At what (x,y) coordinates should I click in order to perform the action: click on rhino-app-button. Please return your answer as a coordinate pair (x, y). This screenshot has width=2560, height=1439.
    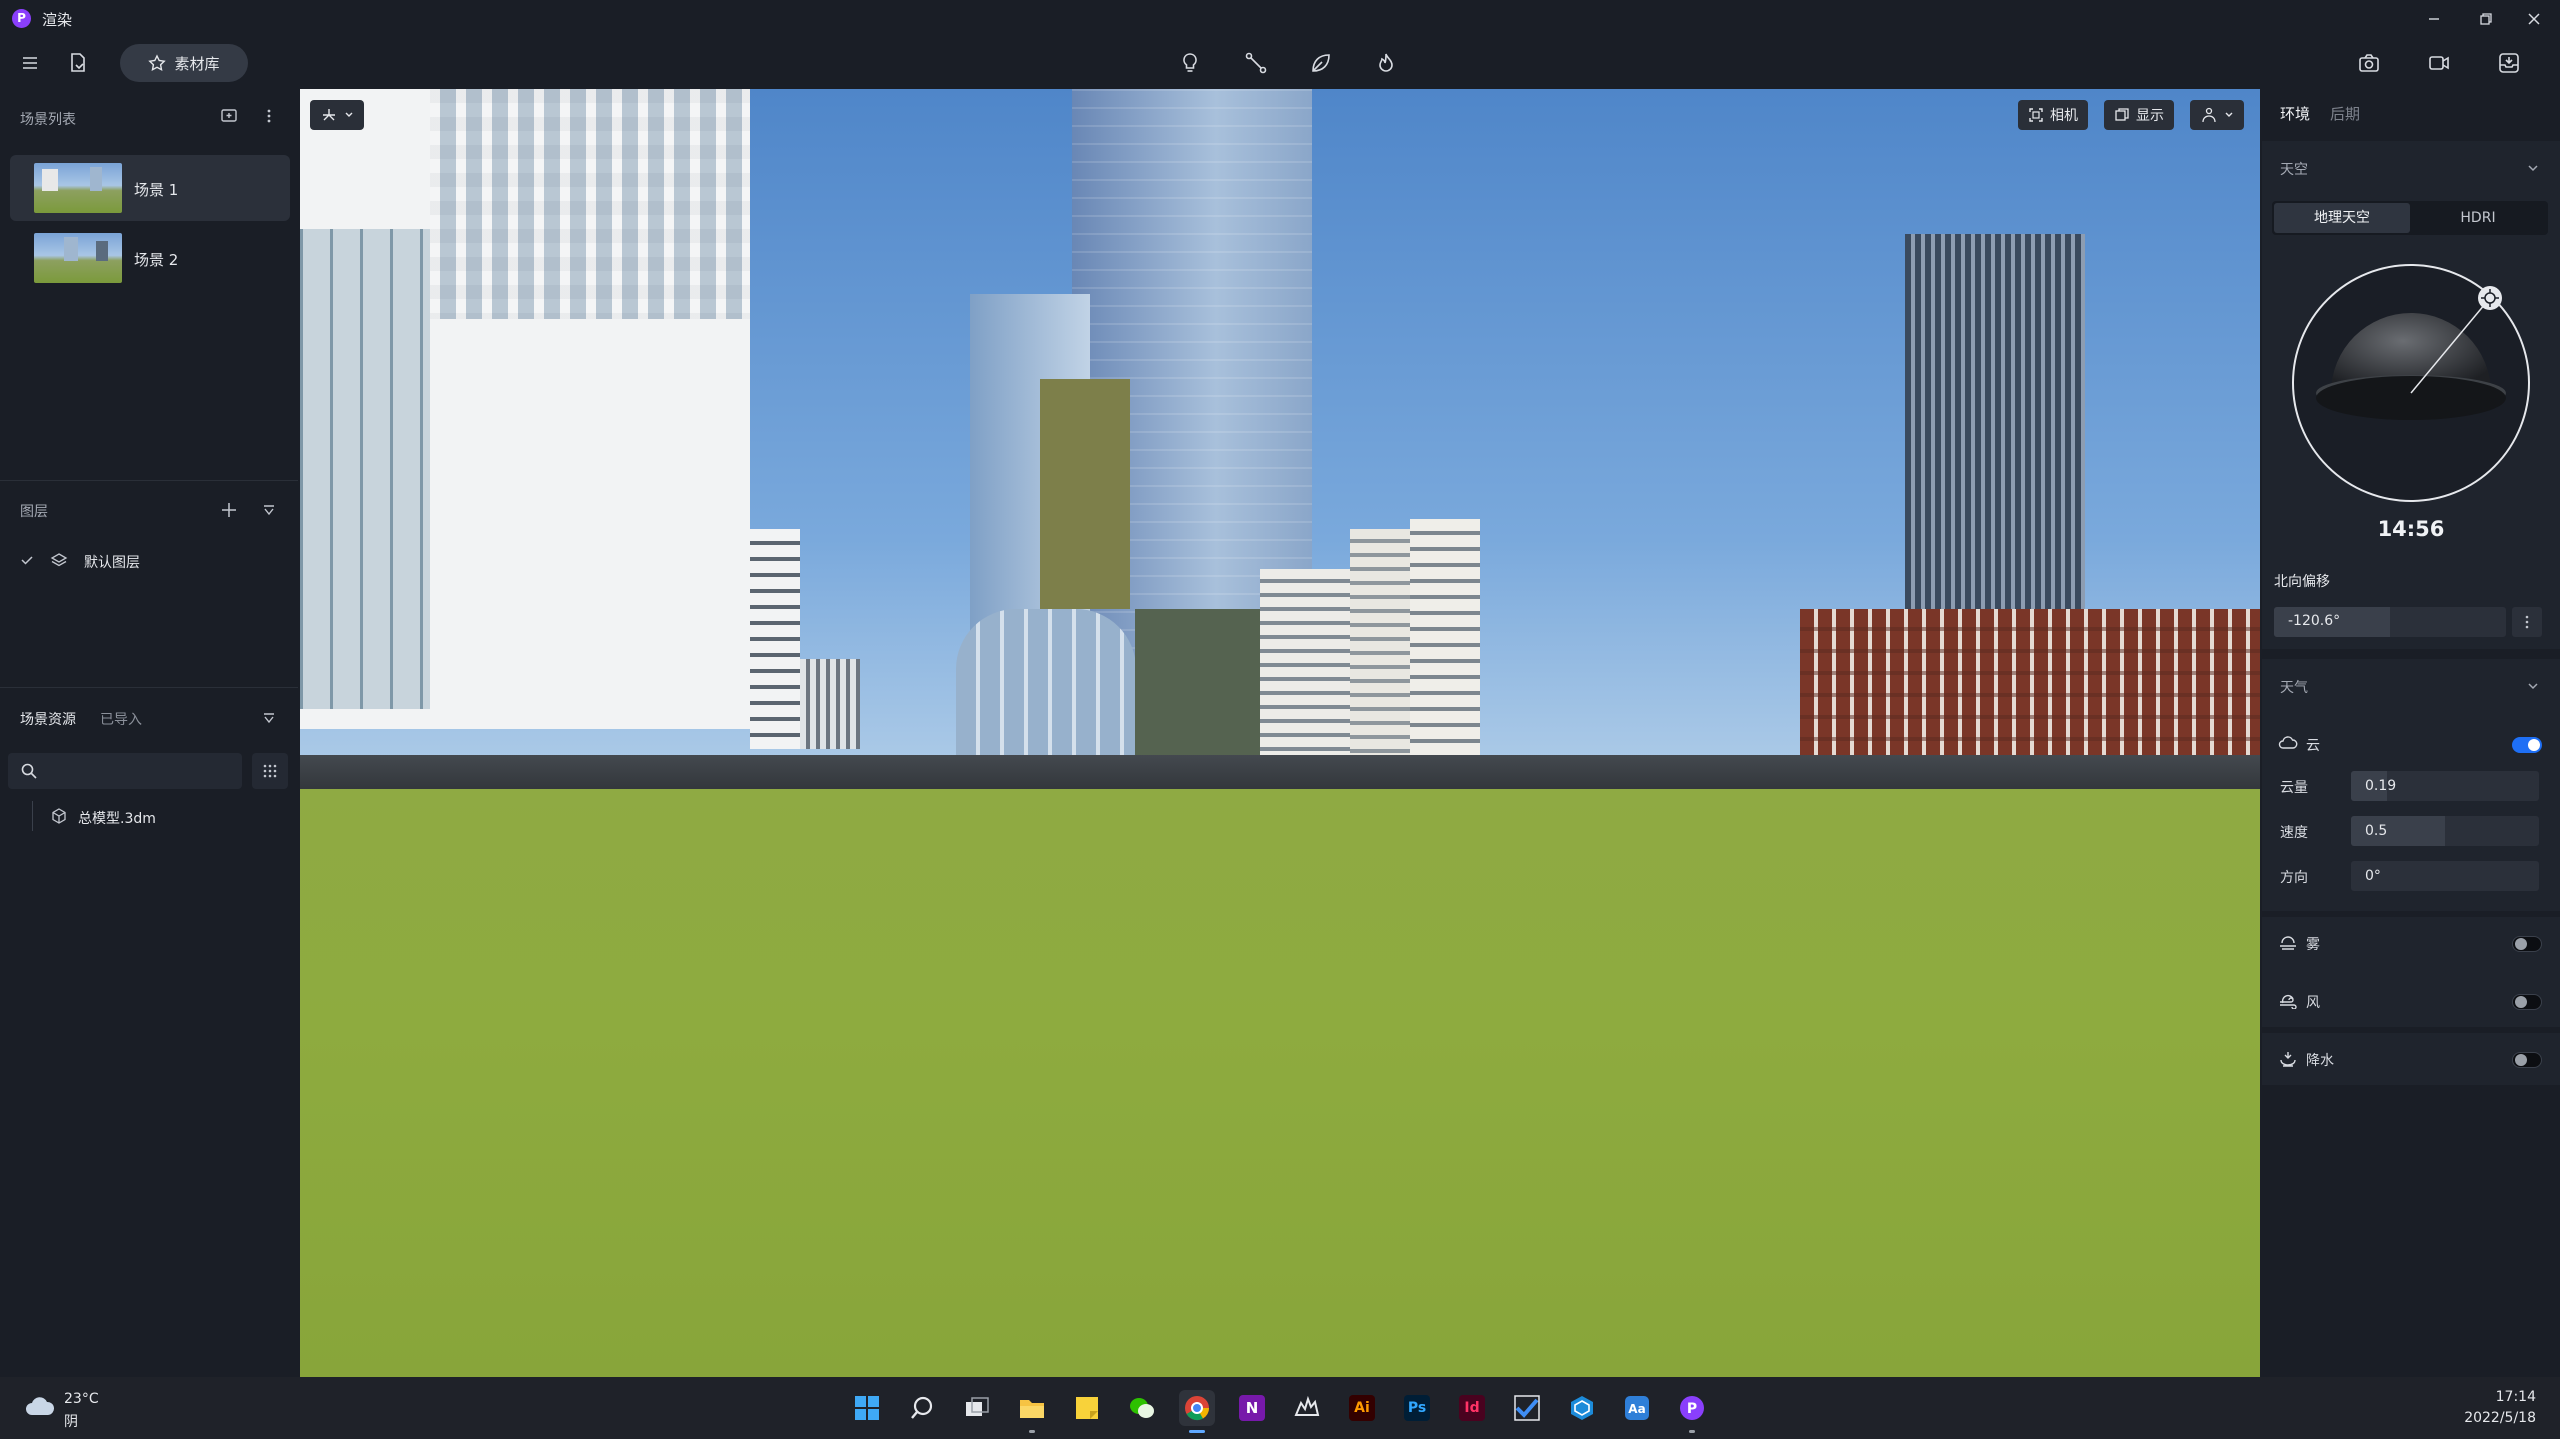
    Looking at the image, I should click on (1307, 1408).